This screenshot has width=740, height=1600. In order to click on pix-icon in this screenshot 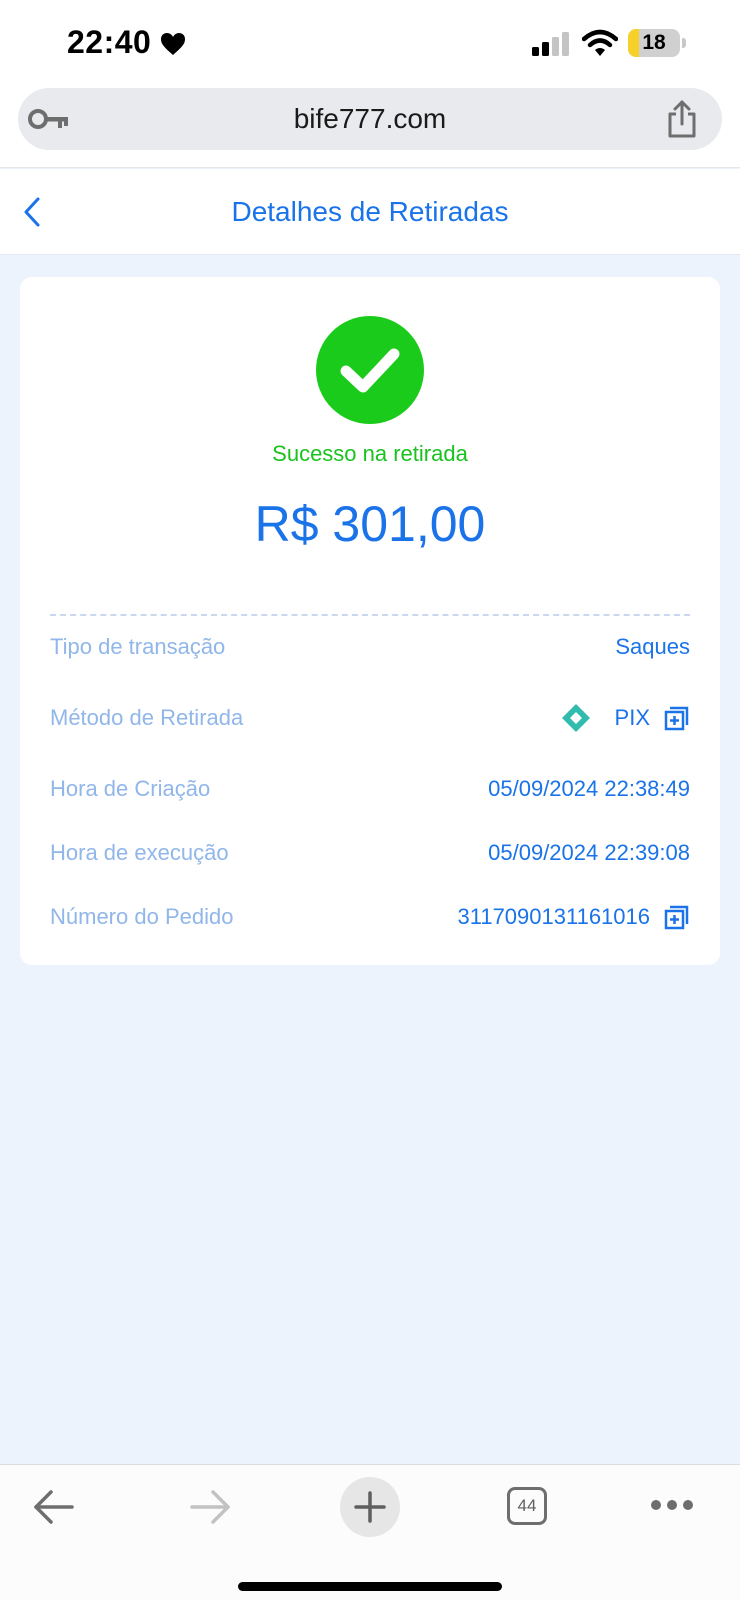, I will do `click(575, 718)`.